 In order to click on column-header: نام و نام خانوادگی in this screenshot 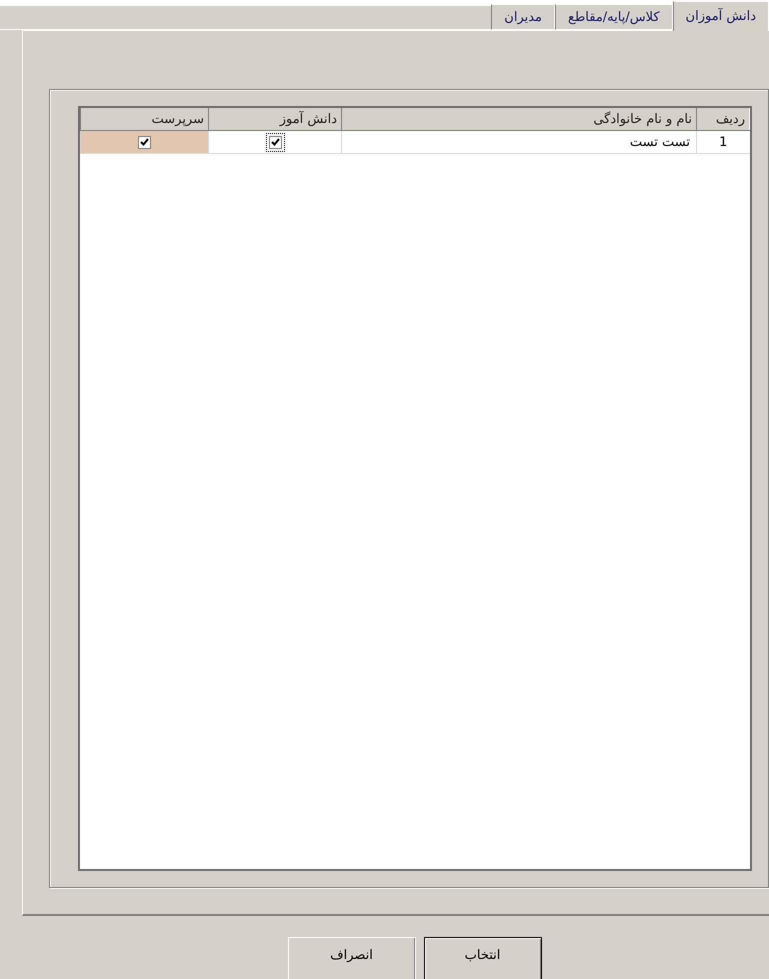, I will do `click(519, 119)`.